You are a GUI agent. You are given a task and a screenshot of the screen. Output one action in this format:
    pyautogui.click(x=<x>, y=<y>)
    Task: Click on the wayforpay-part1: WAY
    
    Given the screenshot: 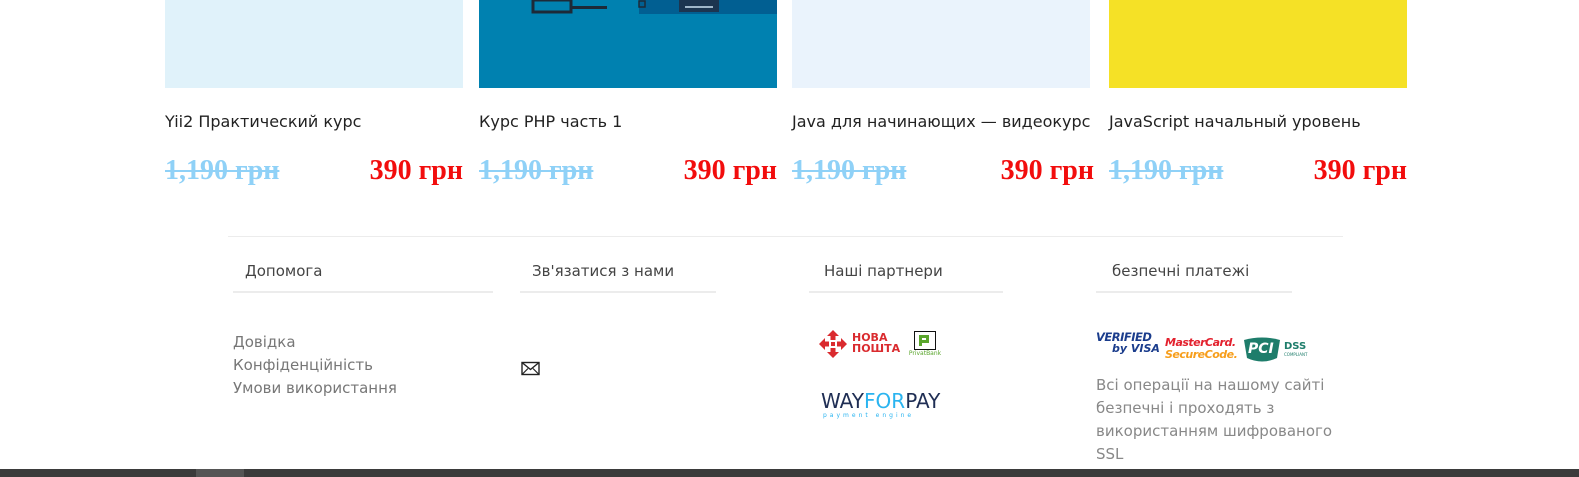 What is the action you would take?
    pyautogui.click(x=843, y=401)
    